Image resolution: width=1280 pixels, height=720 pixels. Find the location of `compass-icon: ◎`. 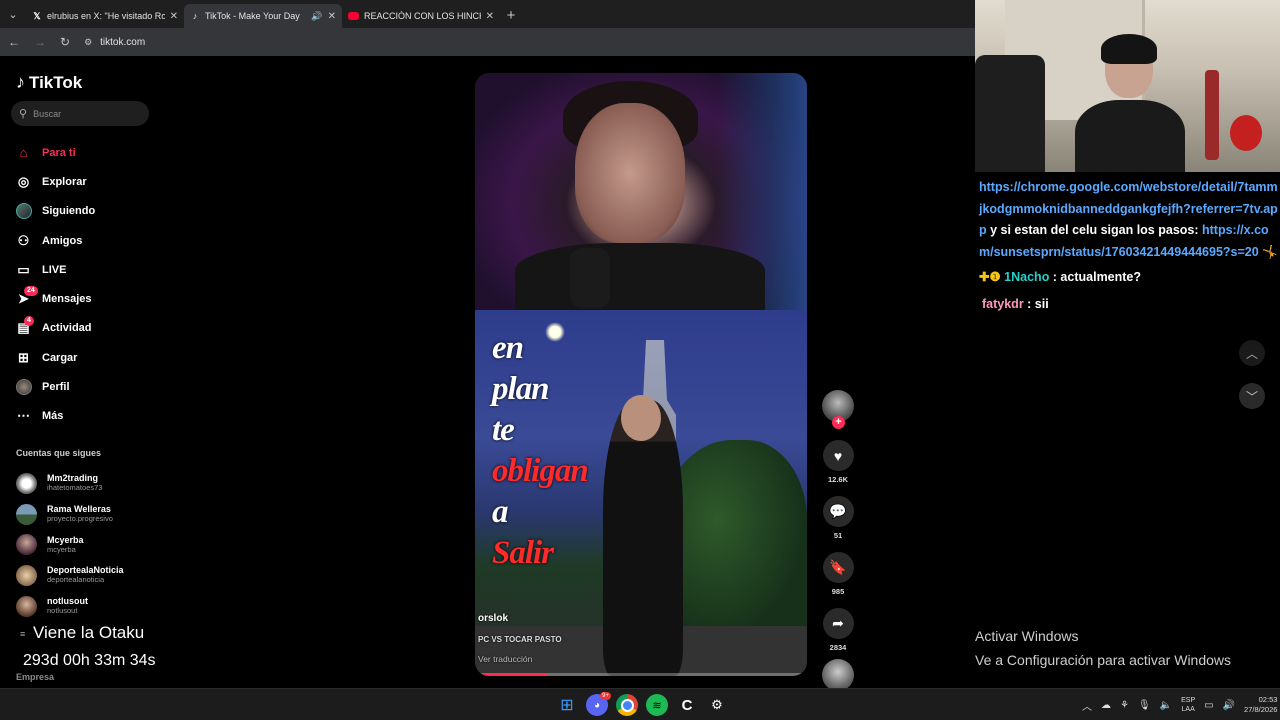

compass-icon: ◎ is located at coordinates (23, 181).